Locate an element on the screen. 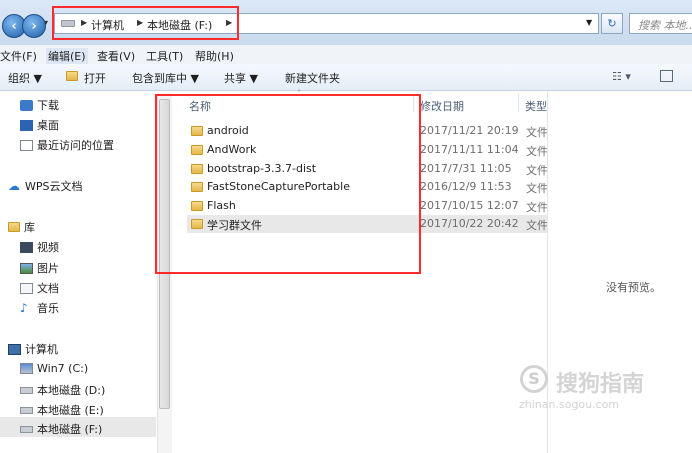 The width and height of the screenshot is (692, 453). refresh-icon: ↻ is located at coordinates (612, 23).